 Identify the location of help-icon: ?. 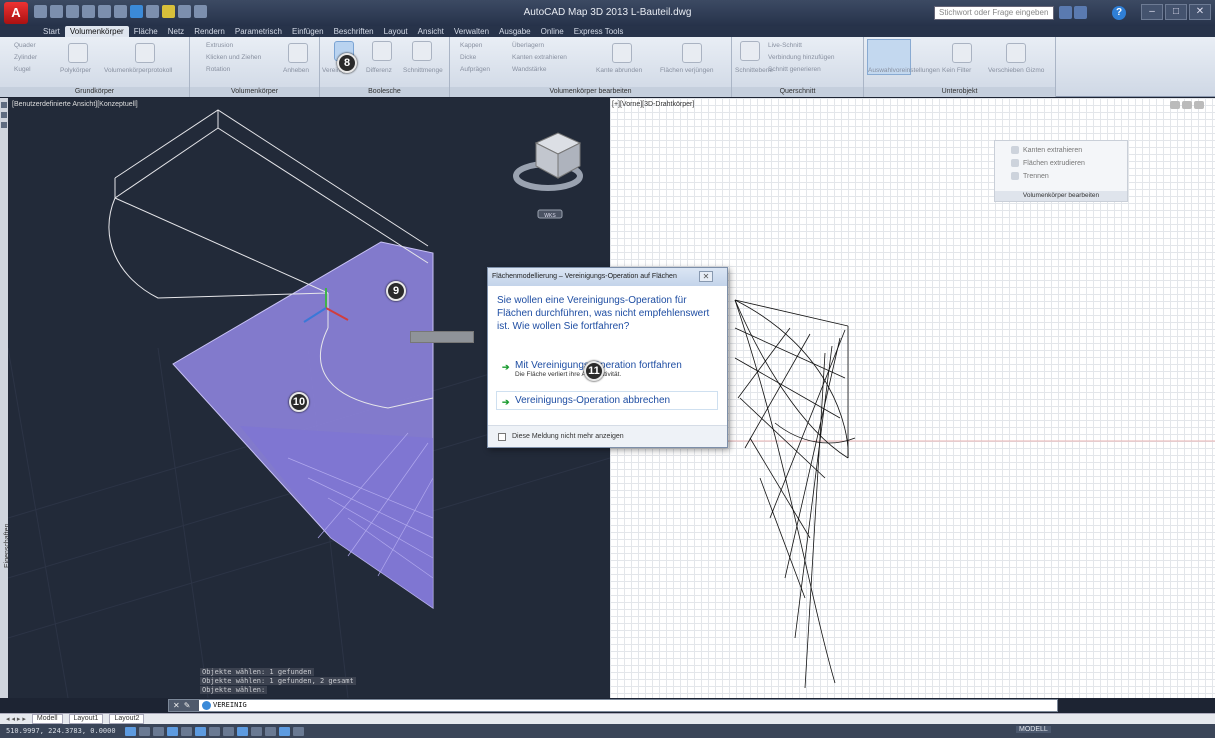
(1119, 13).